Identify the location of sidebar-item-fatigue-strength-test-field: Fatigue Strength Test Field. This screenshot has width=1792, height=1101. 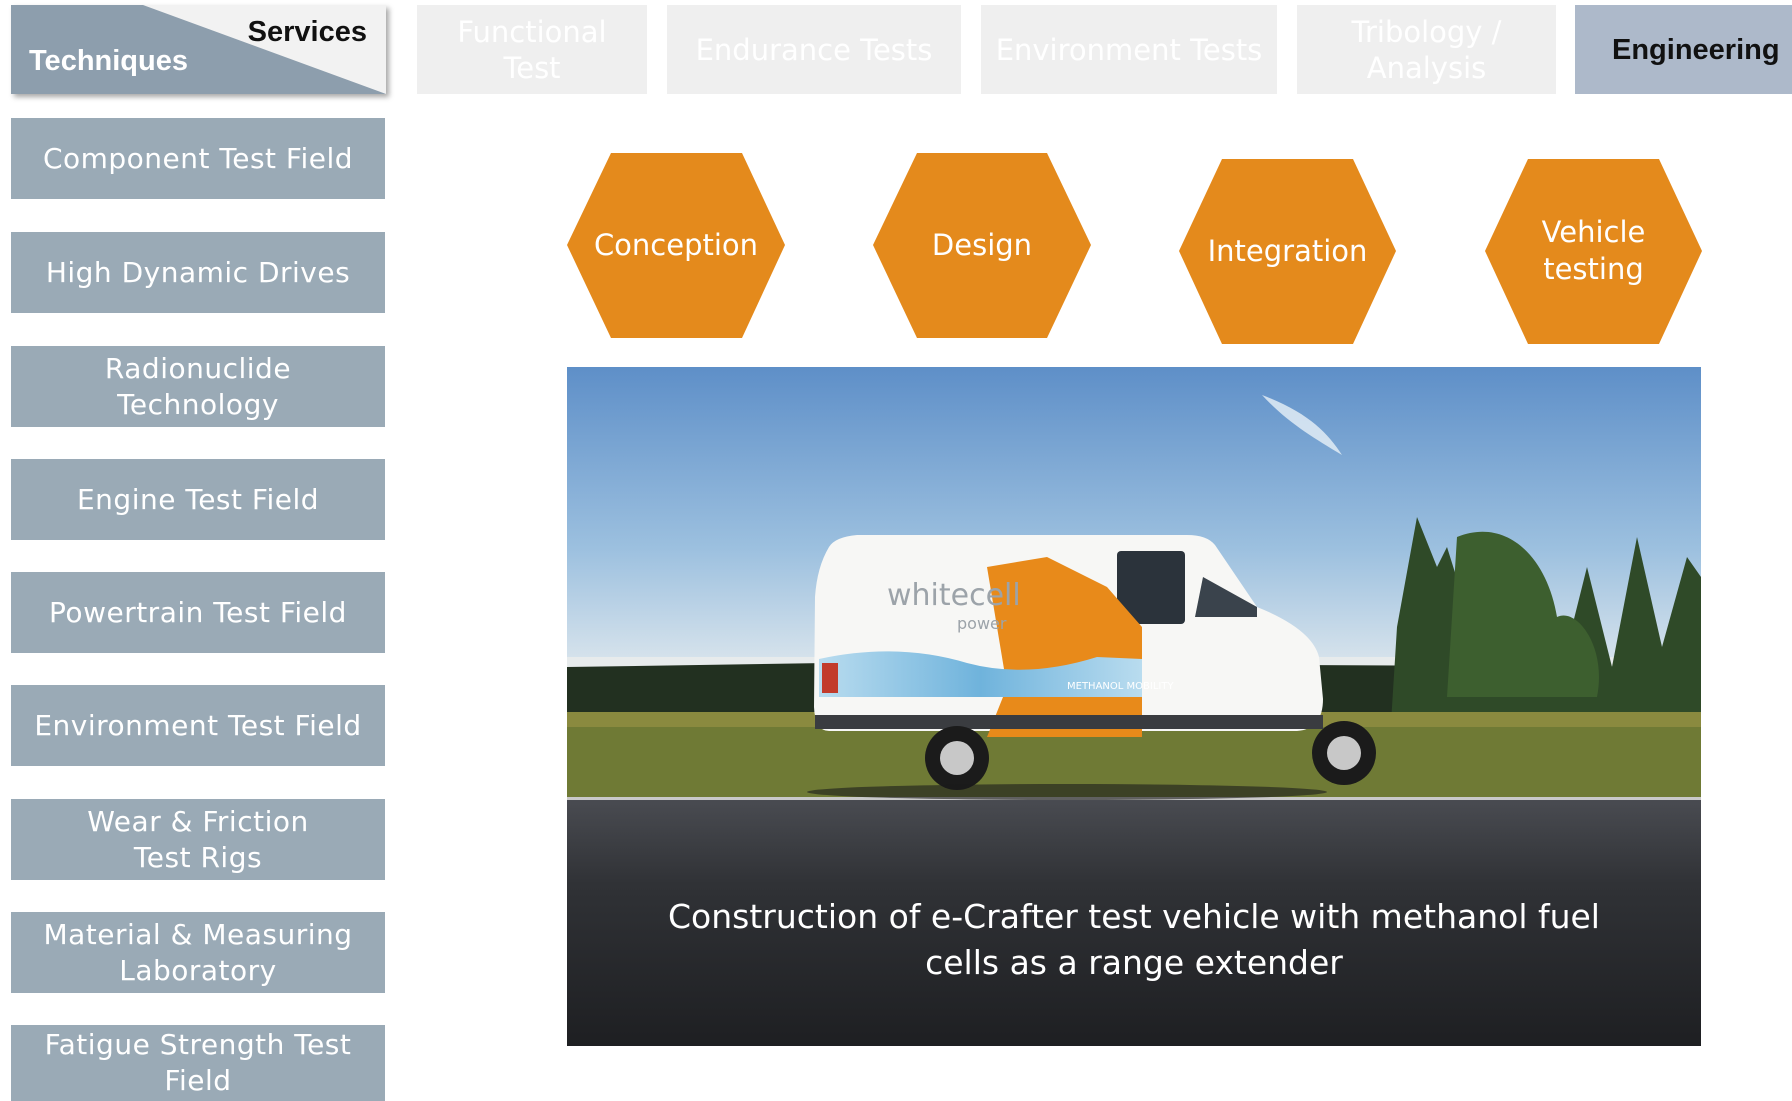
(198, 1063).